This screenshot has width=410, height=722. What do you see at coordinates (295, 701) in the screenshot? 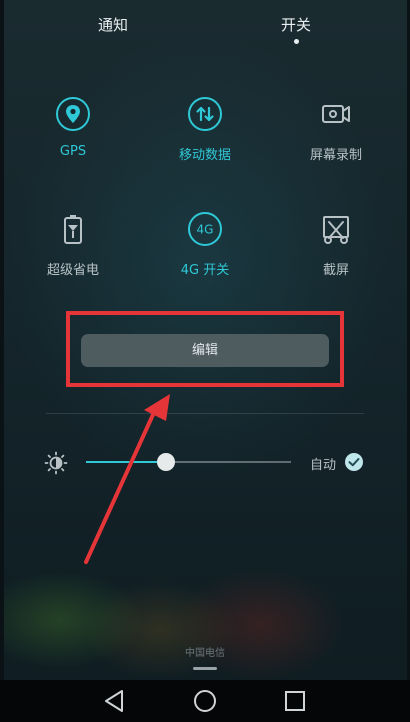
I see `recents-icon` at bounding box center [295, 701].